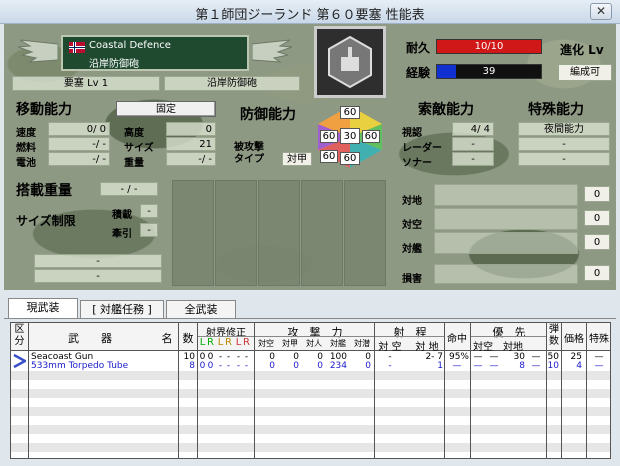  I want to click on vision-label: 視認, so click(412, 133).